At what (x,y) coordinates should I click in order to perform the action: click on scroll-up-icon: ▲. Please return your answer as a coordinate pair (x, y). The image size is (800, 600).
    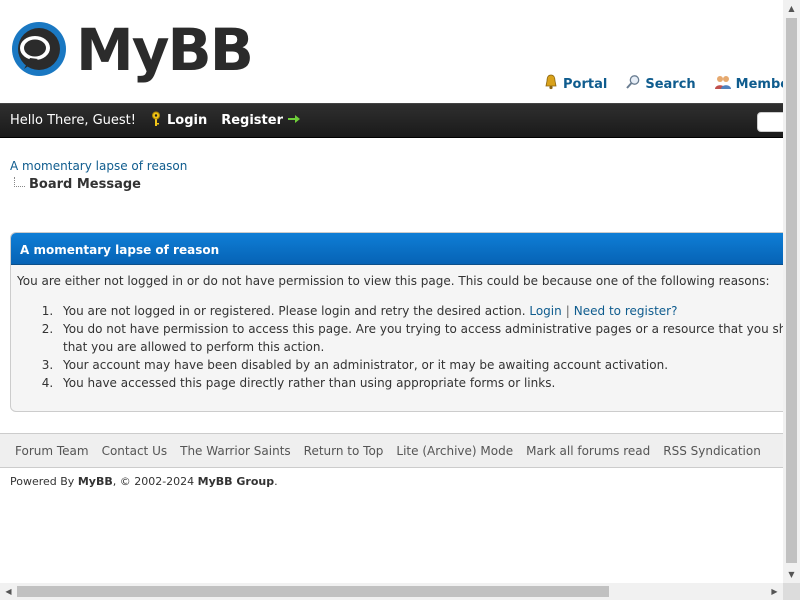
    Looking at the image, I should click on (791, 8).